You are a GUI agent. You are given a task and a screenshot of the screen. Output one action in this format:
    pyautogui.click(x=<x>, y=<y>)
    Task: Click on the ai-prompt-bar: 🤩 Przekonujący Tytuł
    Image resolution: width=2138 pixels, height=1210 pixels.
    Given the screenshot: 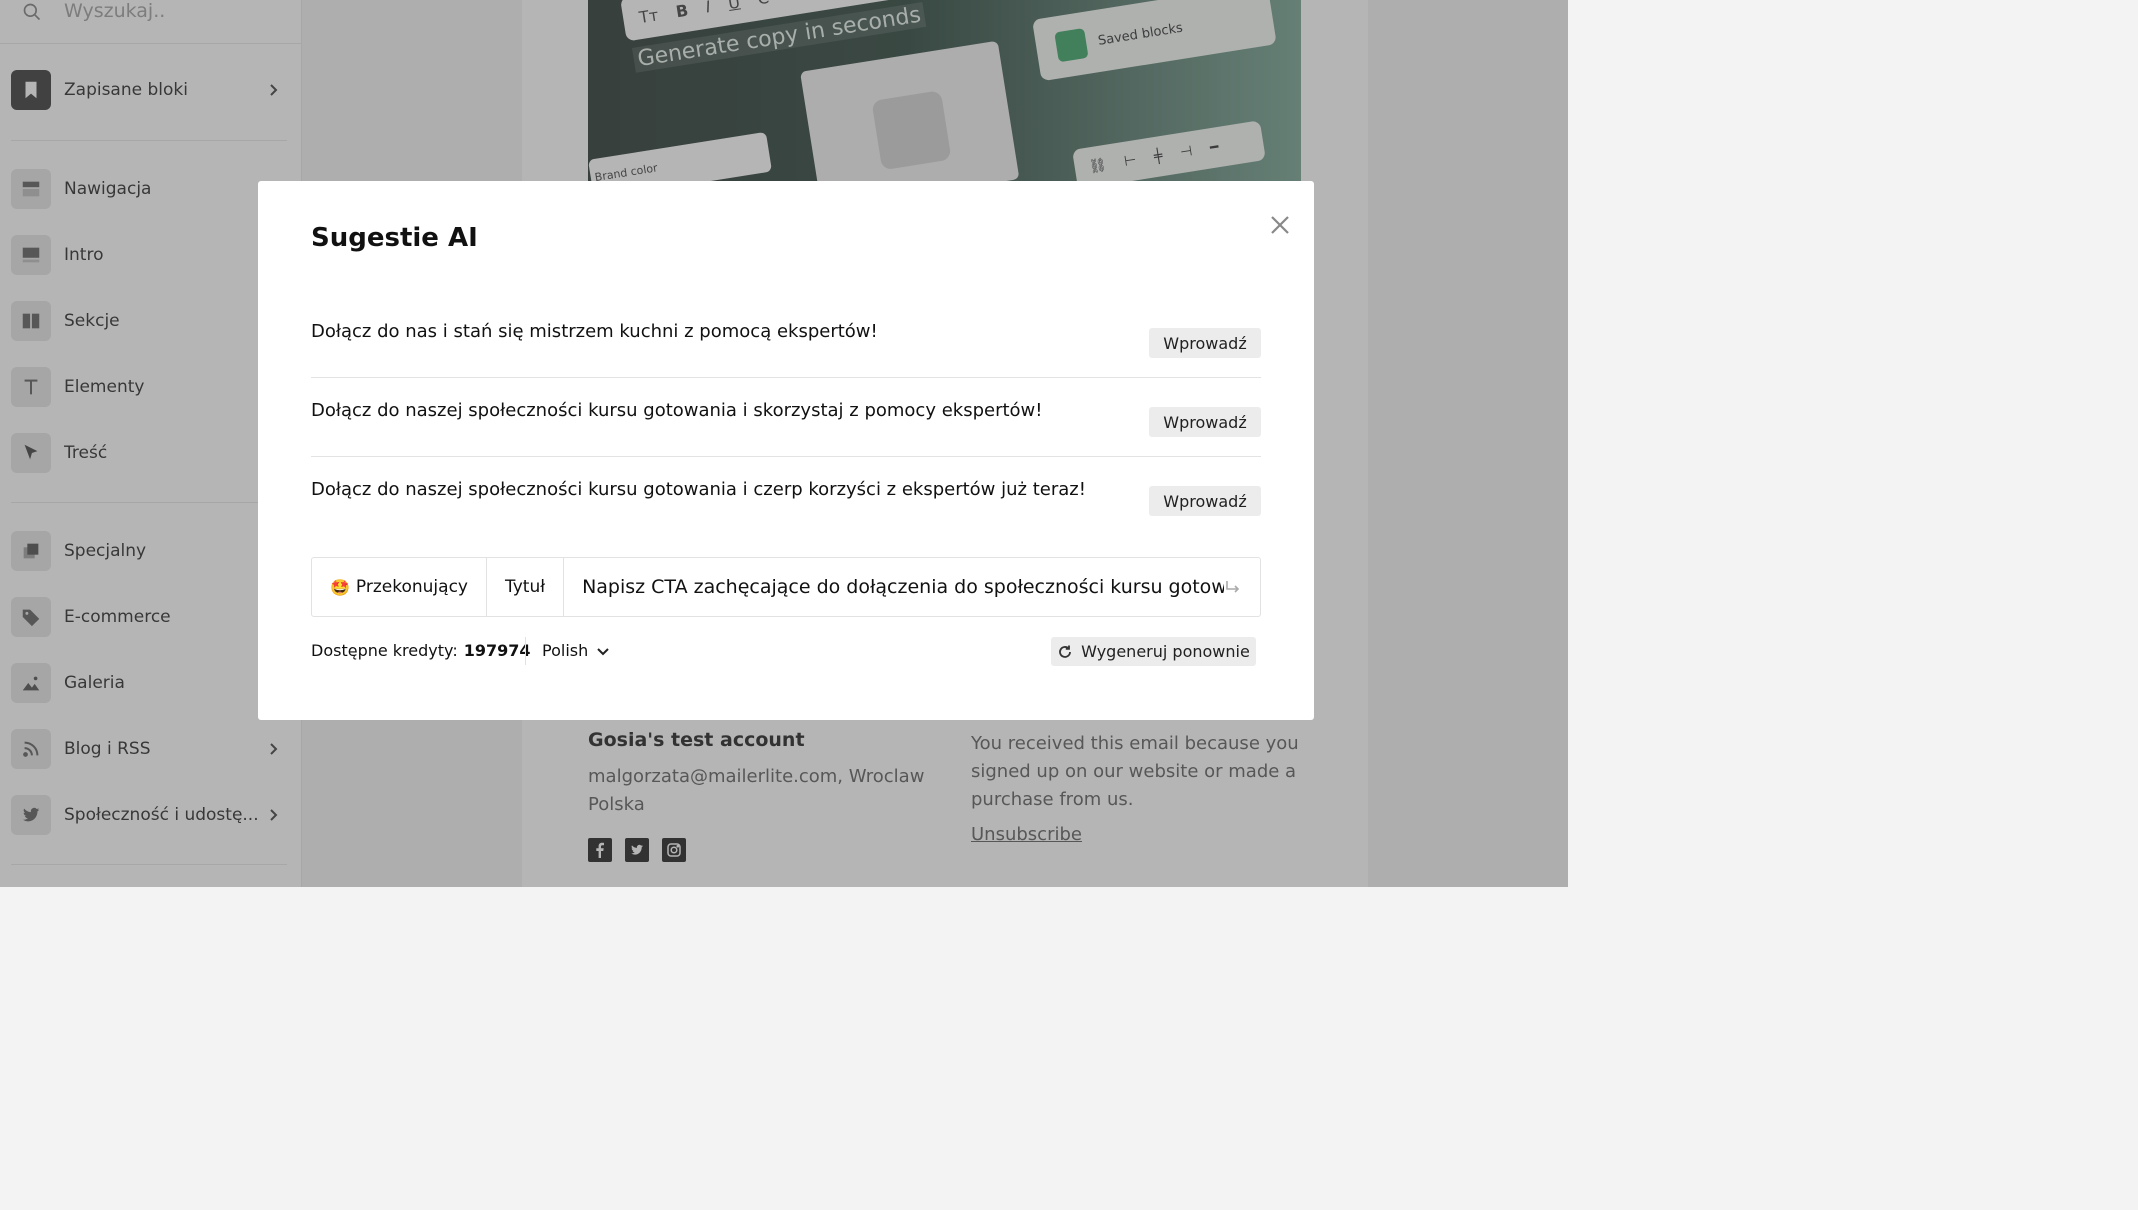 What is the action you would take?
    pyautogui.click(x=786, y=587)
    